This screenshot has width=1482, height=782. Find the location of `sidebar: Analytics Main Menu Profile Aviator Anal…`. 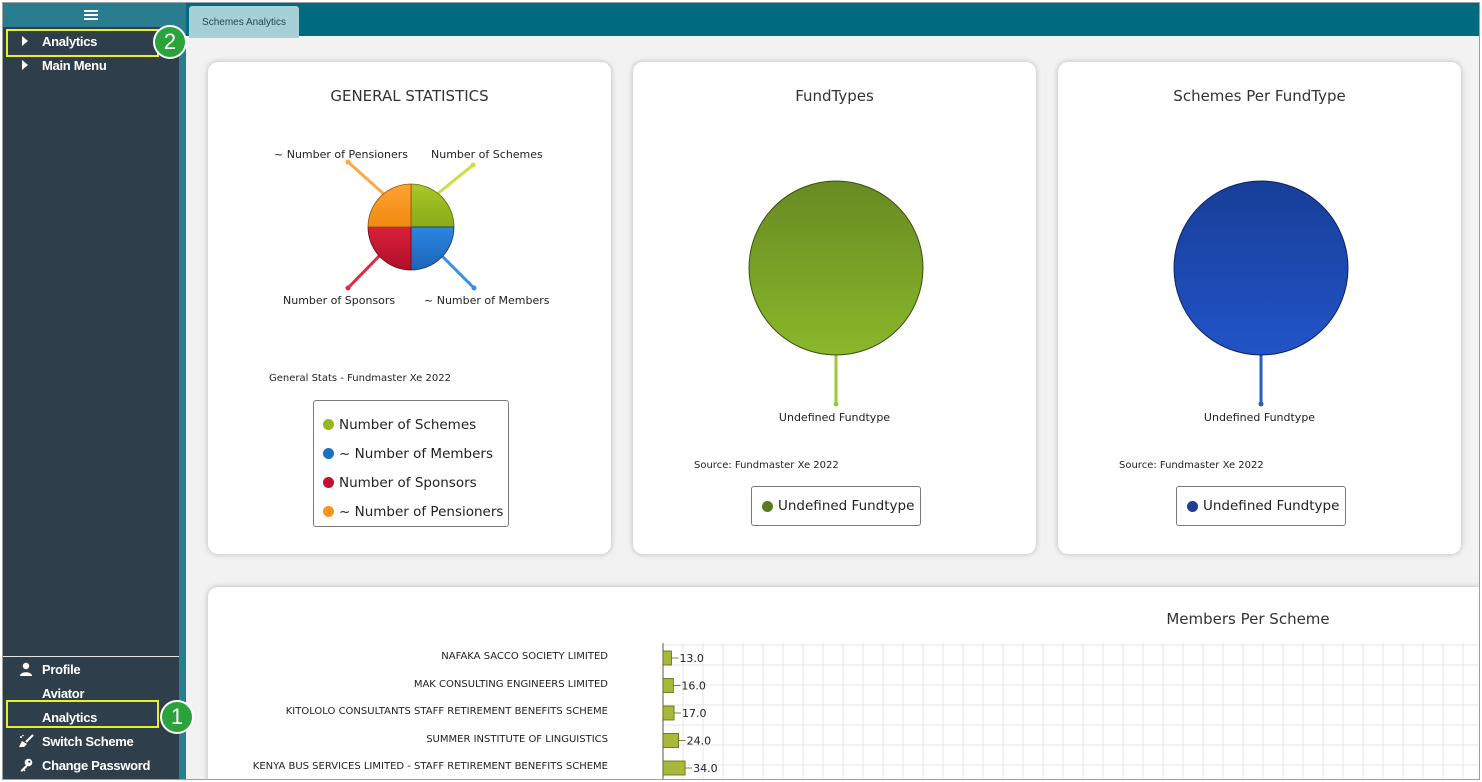

sidebar: Analytics Main Menu Profile Aviator Anal… is located at coordinates (91, 391).